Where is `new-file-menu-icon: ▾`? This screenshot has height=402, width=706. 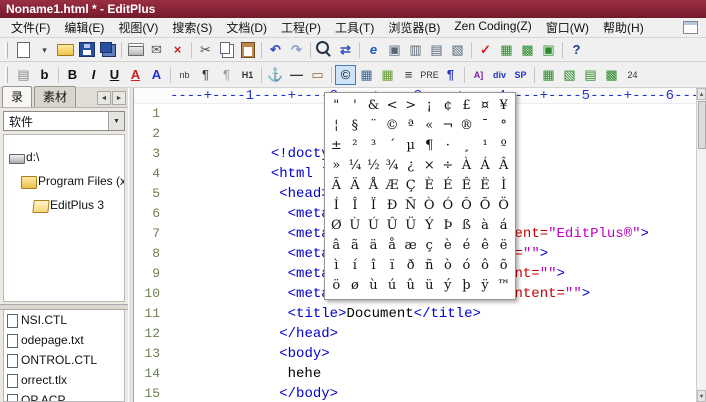
new-file-menu-icon: ▾ is located at coordinates (44, 50).